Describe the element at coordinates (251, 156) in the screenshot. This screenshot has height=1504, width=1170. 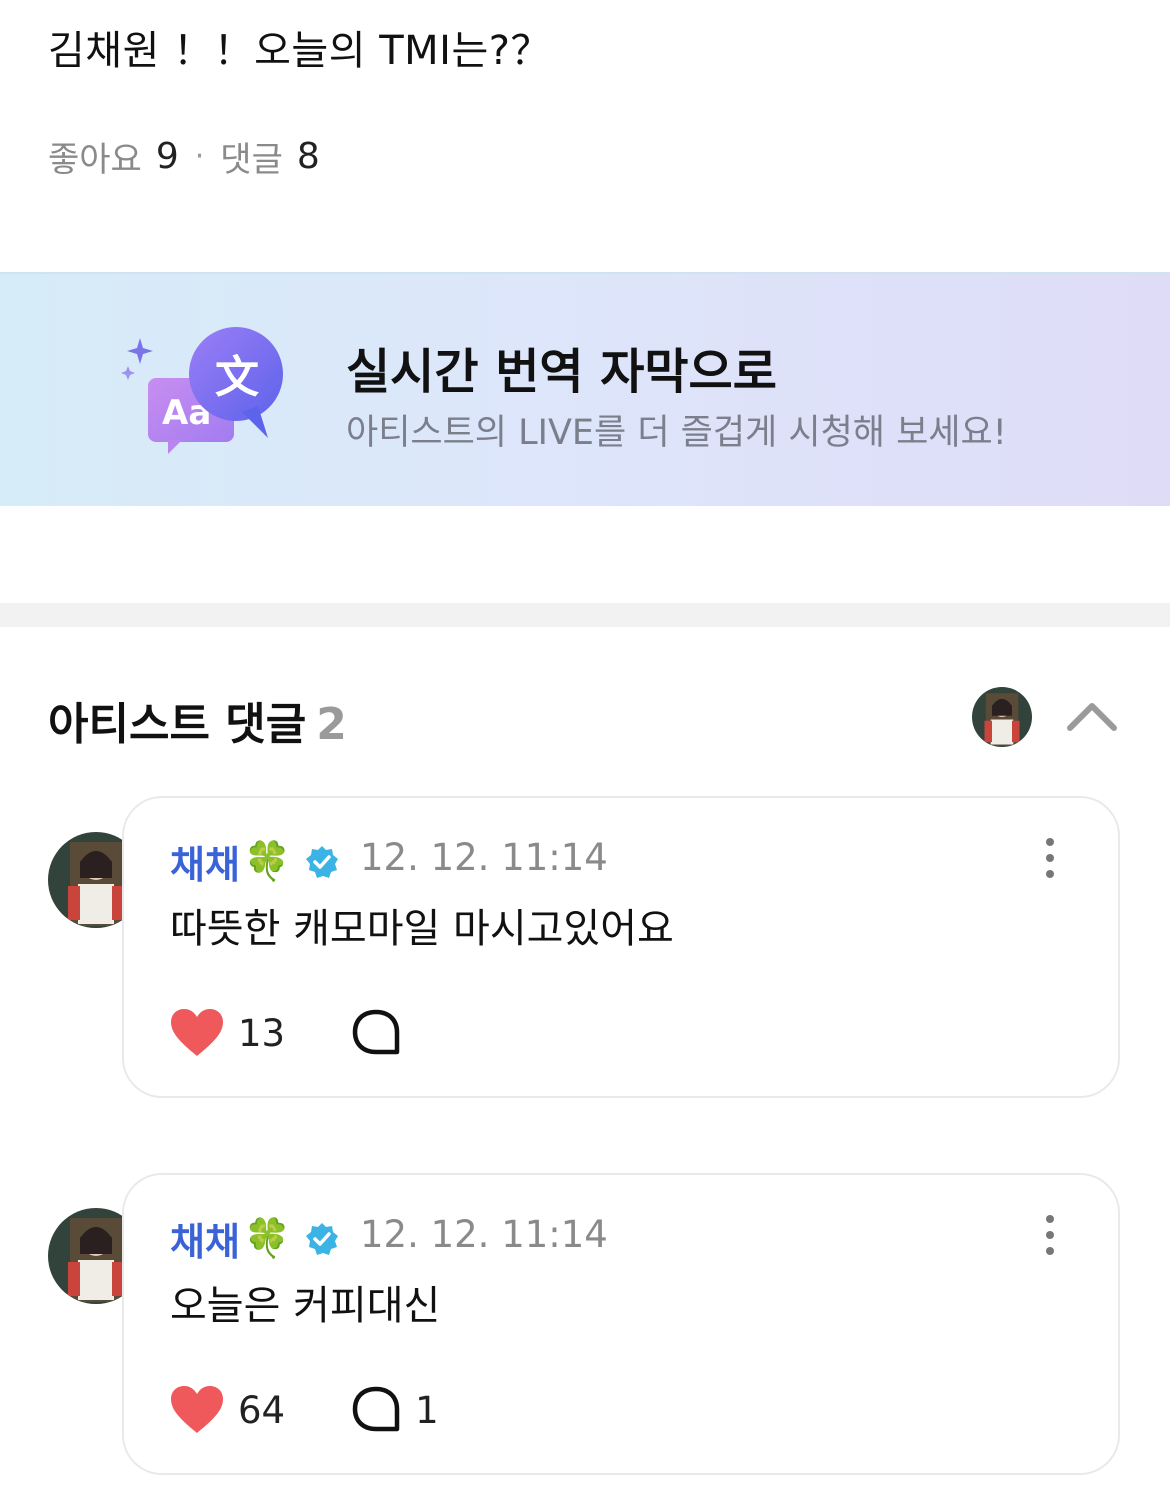
I see `comments-label: 댓글` at that location.